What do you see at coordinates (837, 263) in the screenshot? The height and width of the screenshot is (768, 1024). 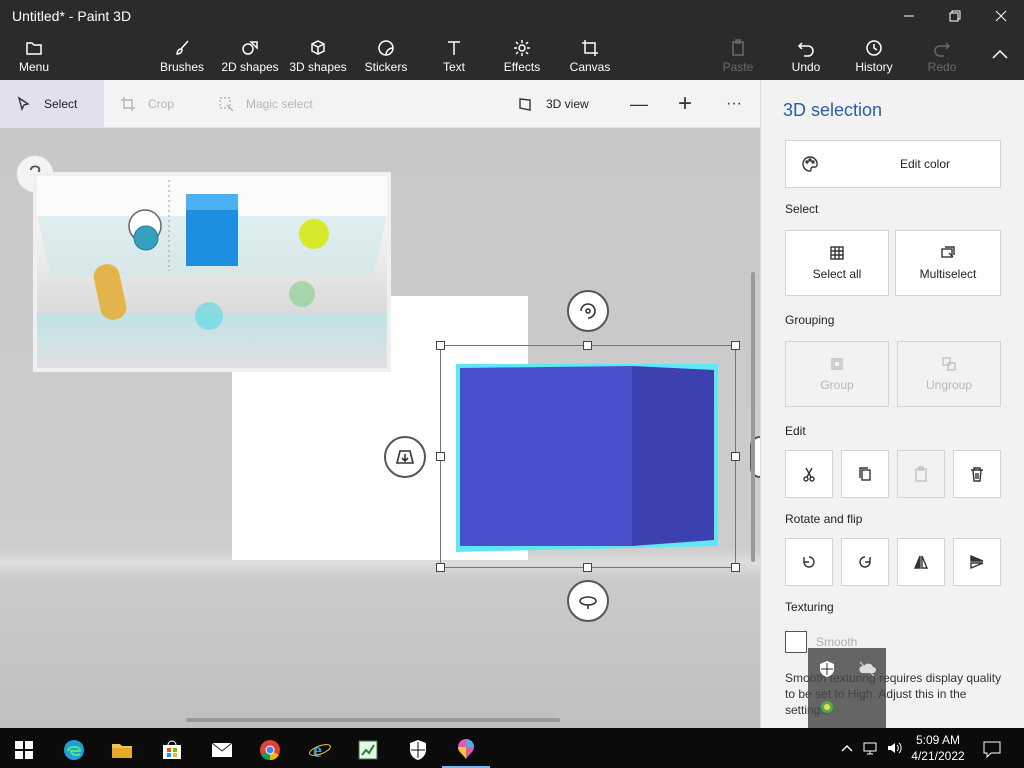 I see `select-all-button: Select all` at bounding box center [837, 263].